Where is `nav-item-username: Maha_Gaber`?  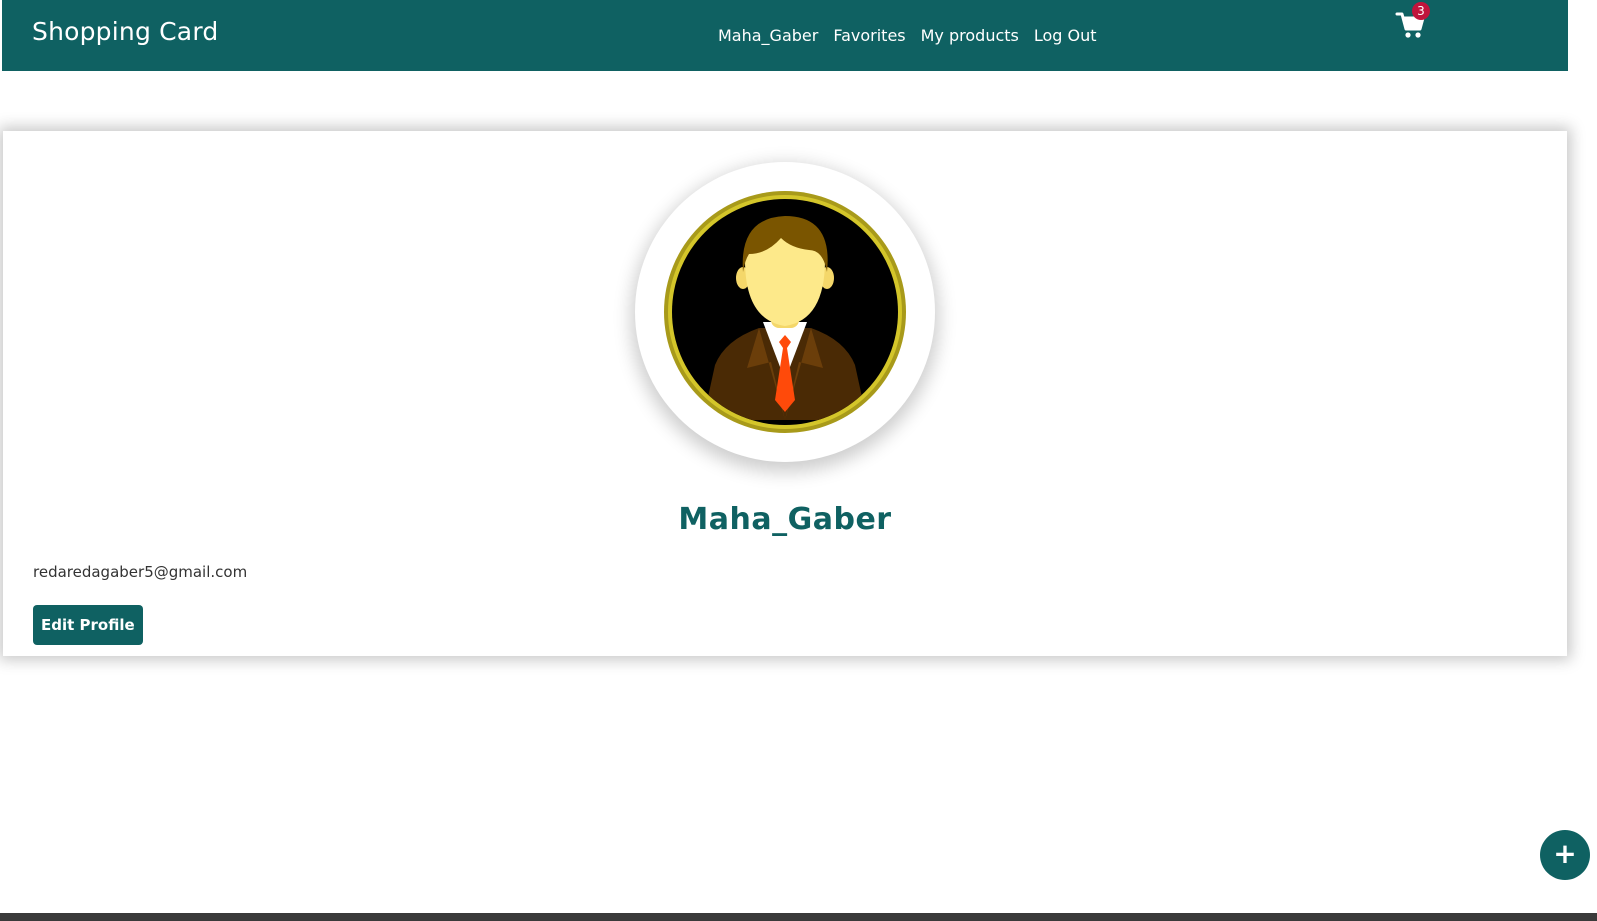 nav-item-username: Maha_Gaber is located at coordinates (768, 35).